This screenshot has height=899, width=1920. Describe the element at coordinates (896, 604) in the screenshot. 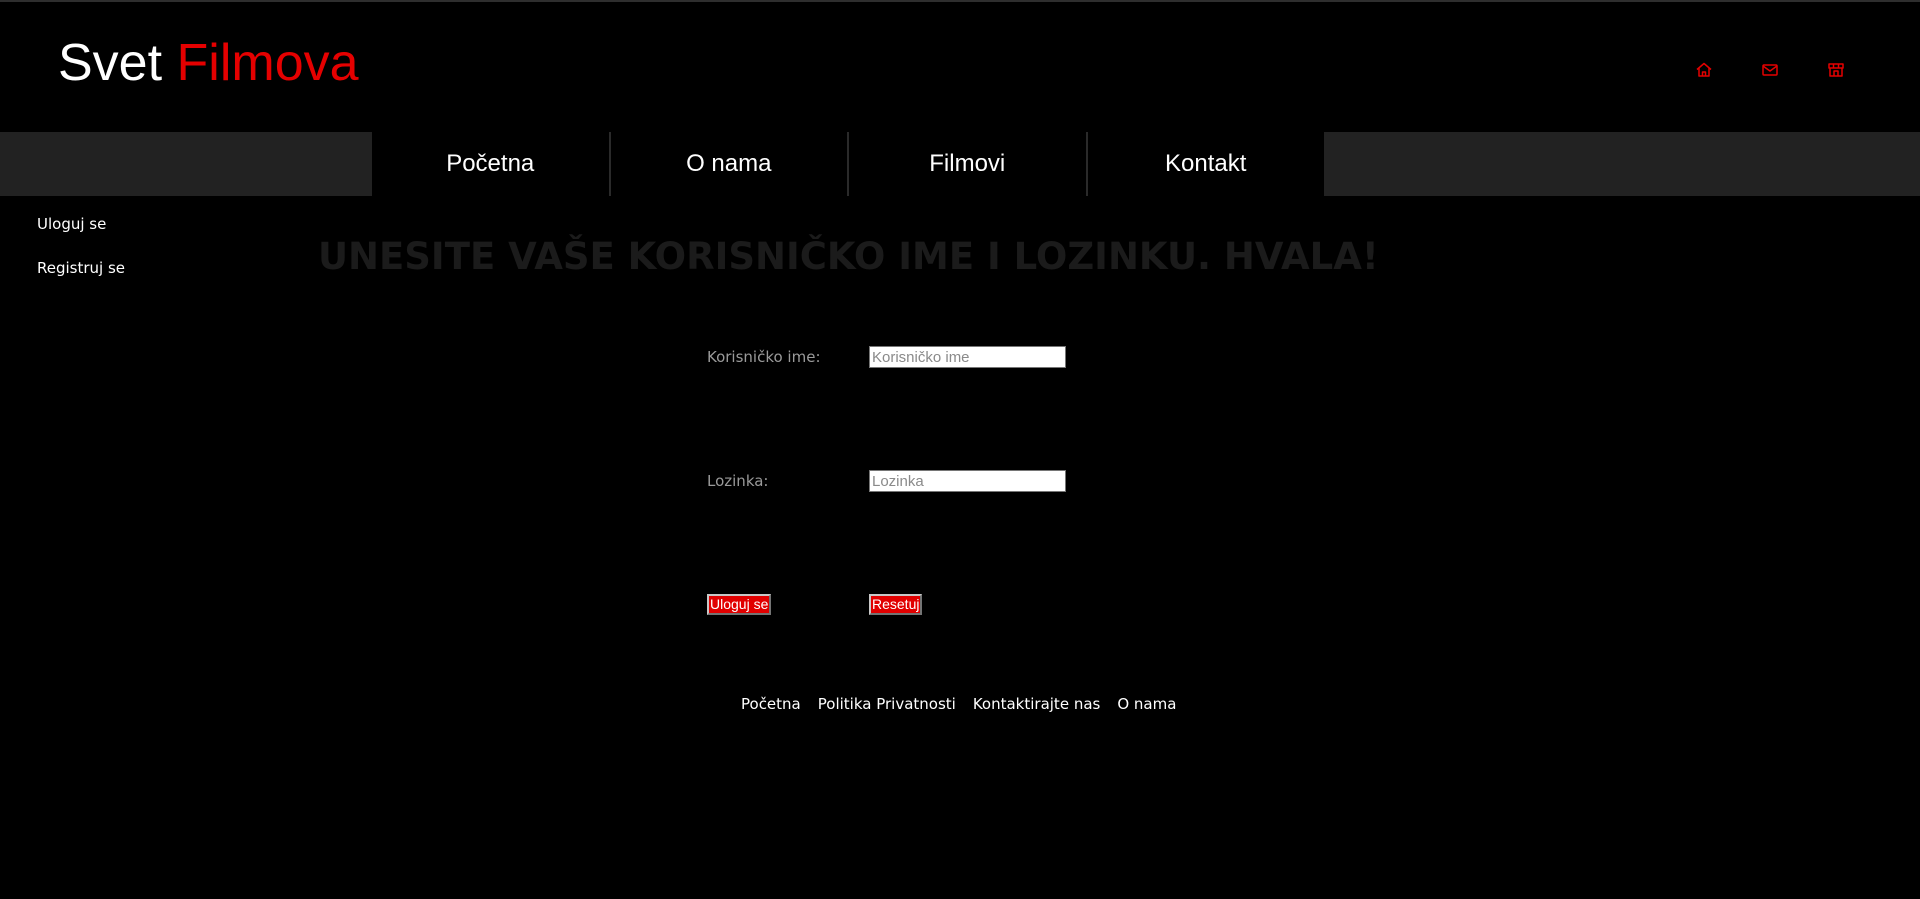

I see `reset-button: Resetuj` at that location.